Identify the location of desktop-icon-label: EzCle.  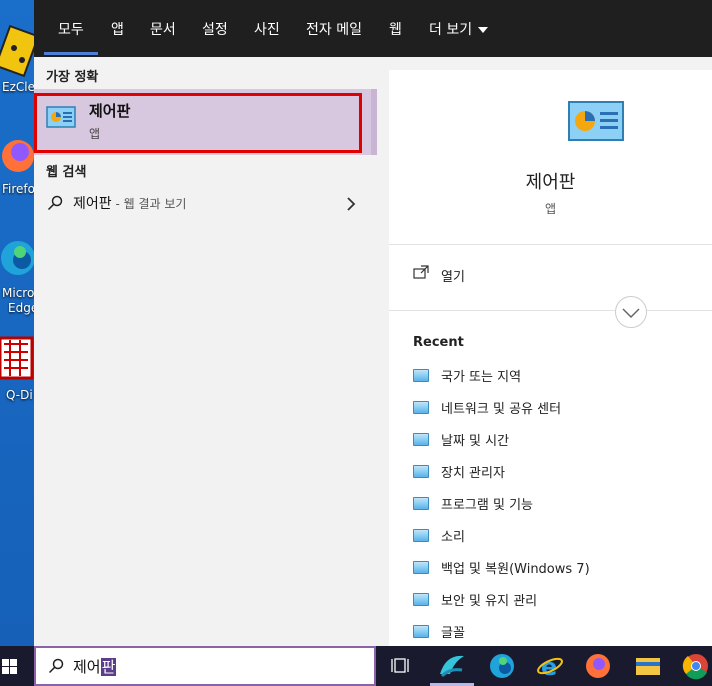
(18, 87).